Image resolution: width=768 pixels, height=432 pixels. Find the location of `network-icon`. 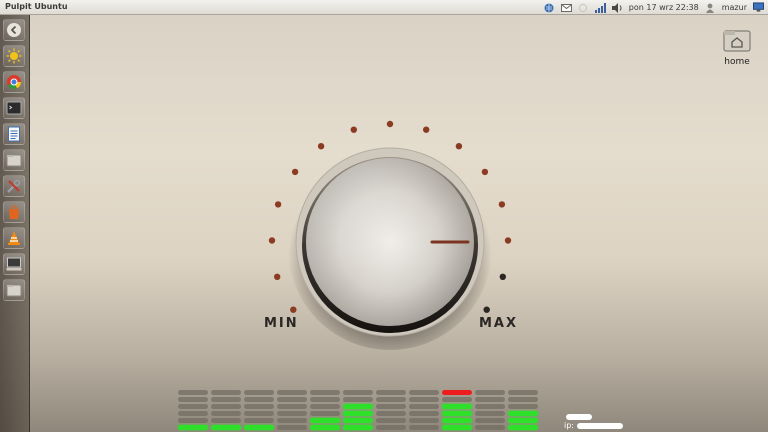

network-icon is located at coordinates (549, 7).